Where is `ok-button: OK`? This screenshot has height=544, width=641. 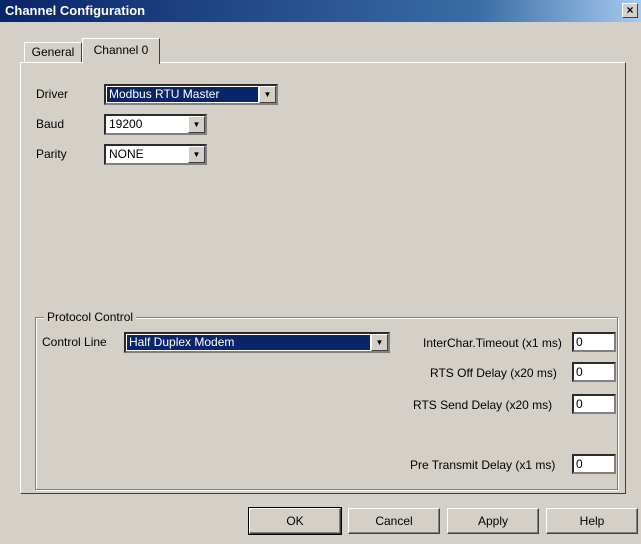
ok-button: OK is located at coordinates (295, 521).